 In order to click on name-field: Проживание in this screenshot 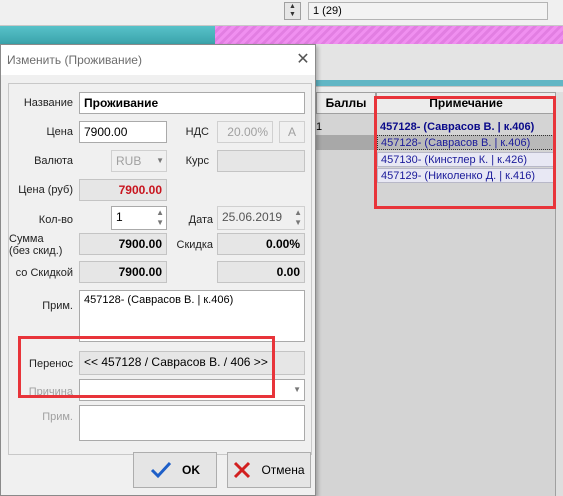, I will do `click(192, 103)`.